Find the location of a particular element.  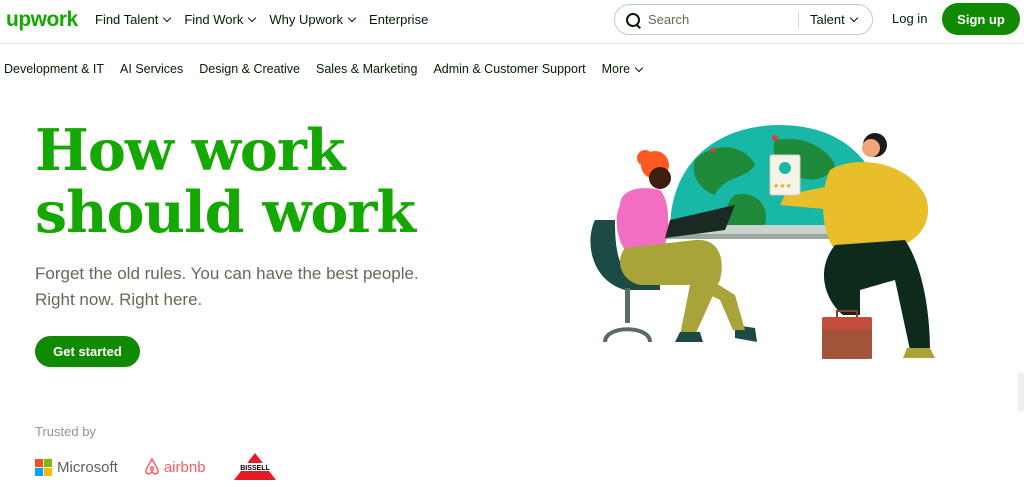

hero-title-line: should work is located at coordinates (225, 212).